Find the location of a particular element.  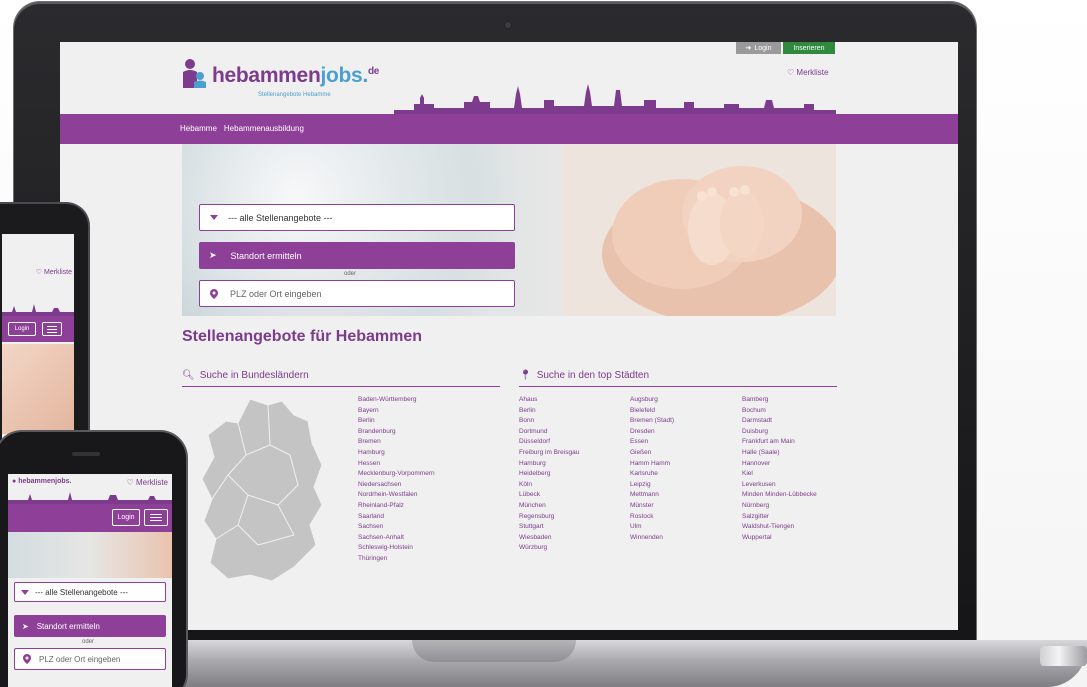

login-button: ➜ Login is located at coordinates (758, 48).